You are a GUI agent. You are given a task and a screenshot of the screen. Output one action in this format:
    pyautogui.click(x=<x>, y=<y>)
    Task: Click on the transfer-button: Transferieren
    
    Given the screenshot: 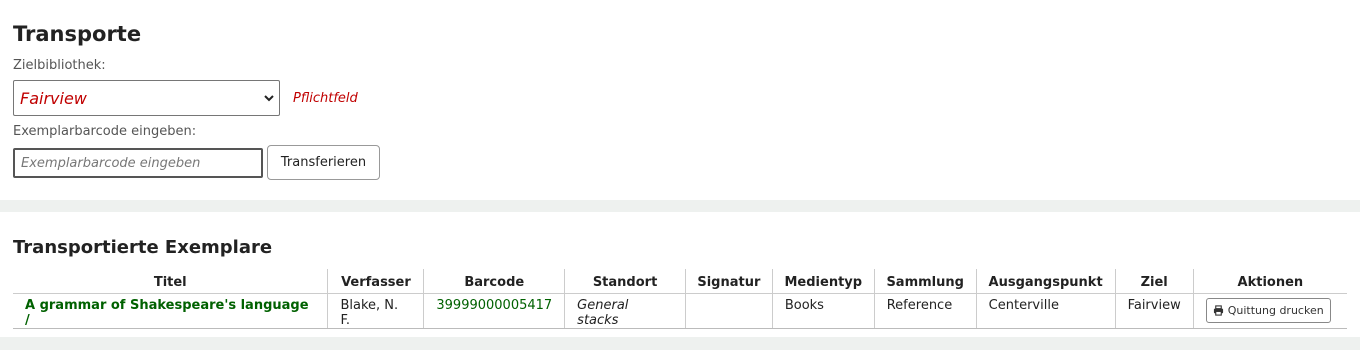 What is the action you would take?
    pyautogui.click(x=323, y=162)
    